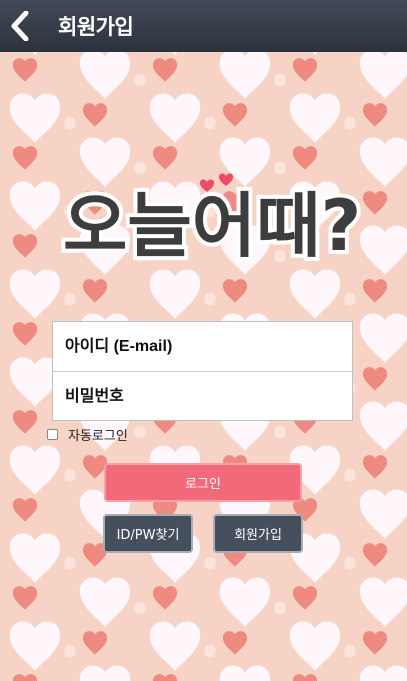 Image resolution: width=407 pixels, height=681 pixels. What do you see at coordinates (203, 482) in the screenshot?
I see `login-button: 로그인` at bounding box center [203, 482].